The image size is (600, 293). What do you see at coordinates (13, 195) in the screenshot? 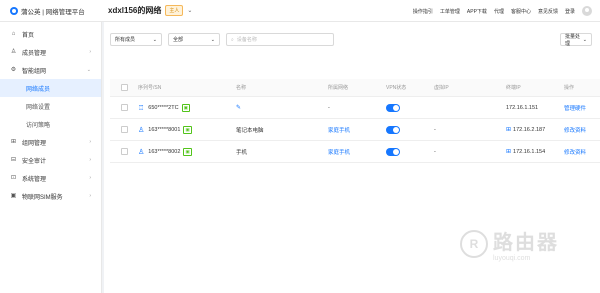
I see `sim-icon: ▣` at bounding box center [13, 195].